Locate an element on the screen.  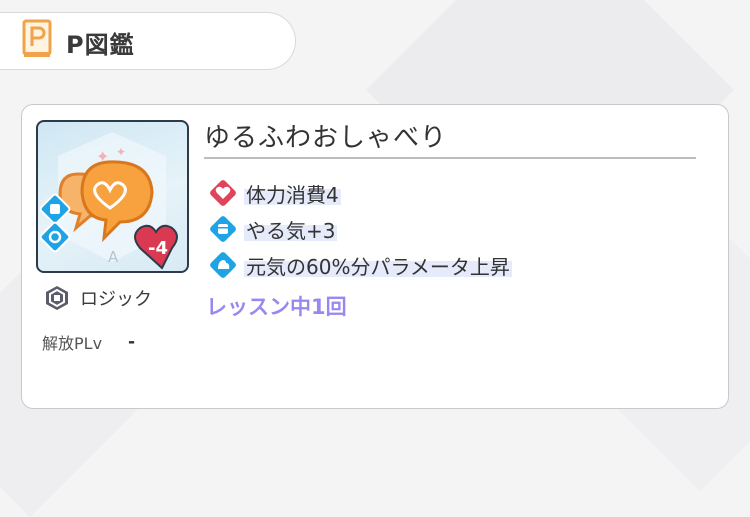
effect-text: やる気+3 is located at coordinates (291, 229).